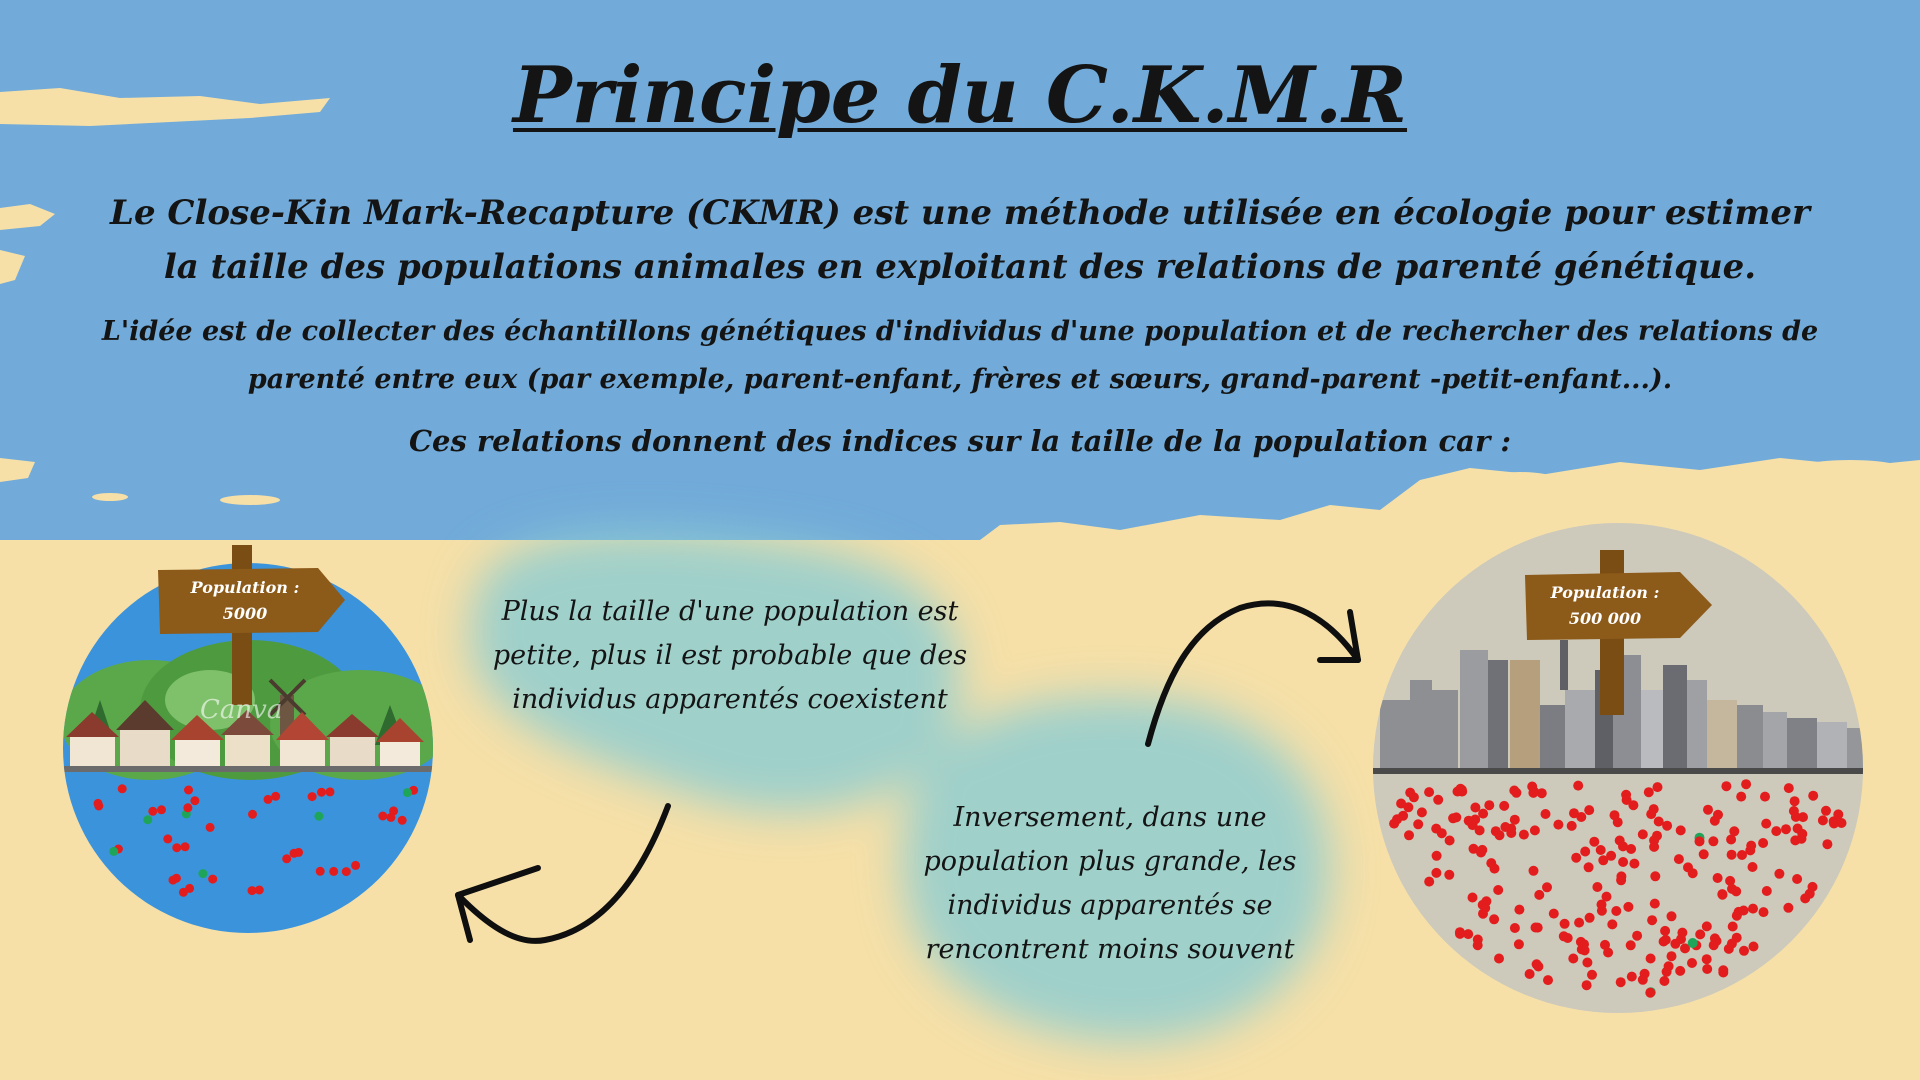 The height and width of the screenshot is (1080, 1920). What do you see at coordinates (1605, 618) in the screenshot?
I see `large-population-sign-value: 500 000` at bounding box center [1605, 618].